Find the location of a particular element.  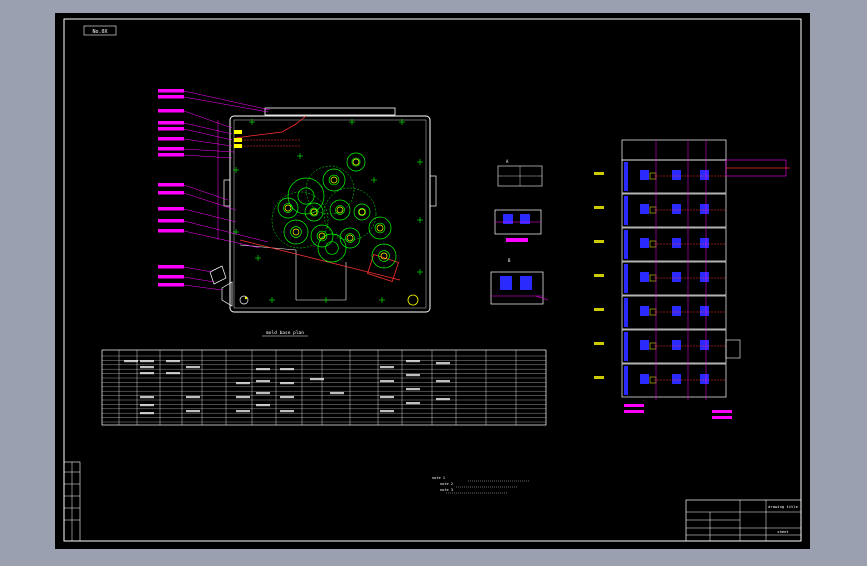

svg-text: note 3 is located at coordinates (446, 490).